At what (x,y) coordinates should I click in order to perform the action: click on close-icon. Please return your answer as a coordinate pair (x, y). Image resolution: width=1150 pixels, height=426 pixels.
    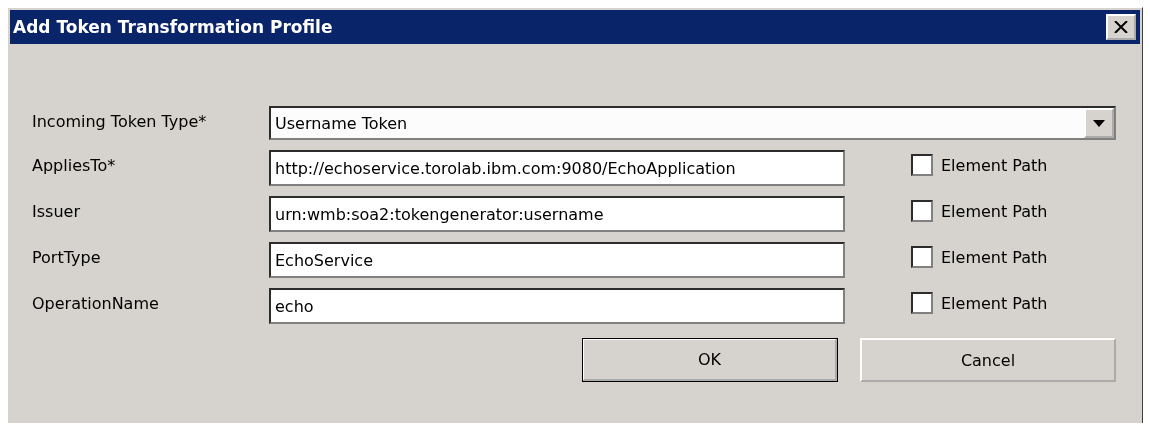
    Looking at the image, I should click on (1121, 27).